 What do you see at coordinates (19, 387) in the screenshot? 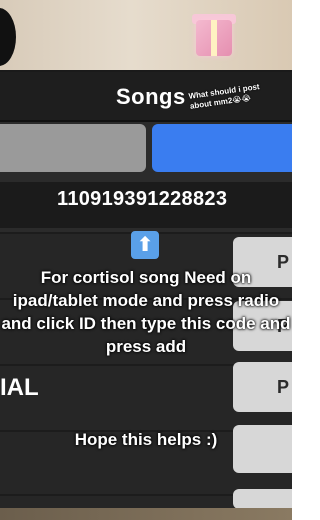
I see `song-row-label: IAL` at bounding box center [19, 387].